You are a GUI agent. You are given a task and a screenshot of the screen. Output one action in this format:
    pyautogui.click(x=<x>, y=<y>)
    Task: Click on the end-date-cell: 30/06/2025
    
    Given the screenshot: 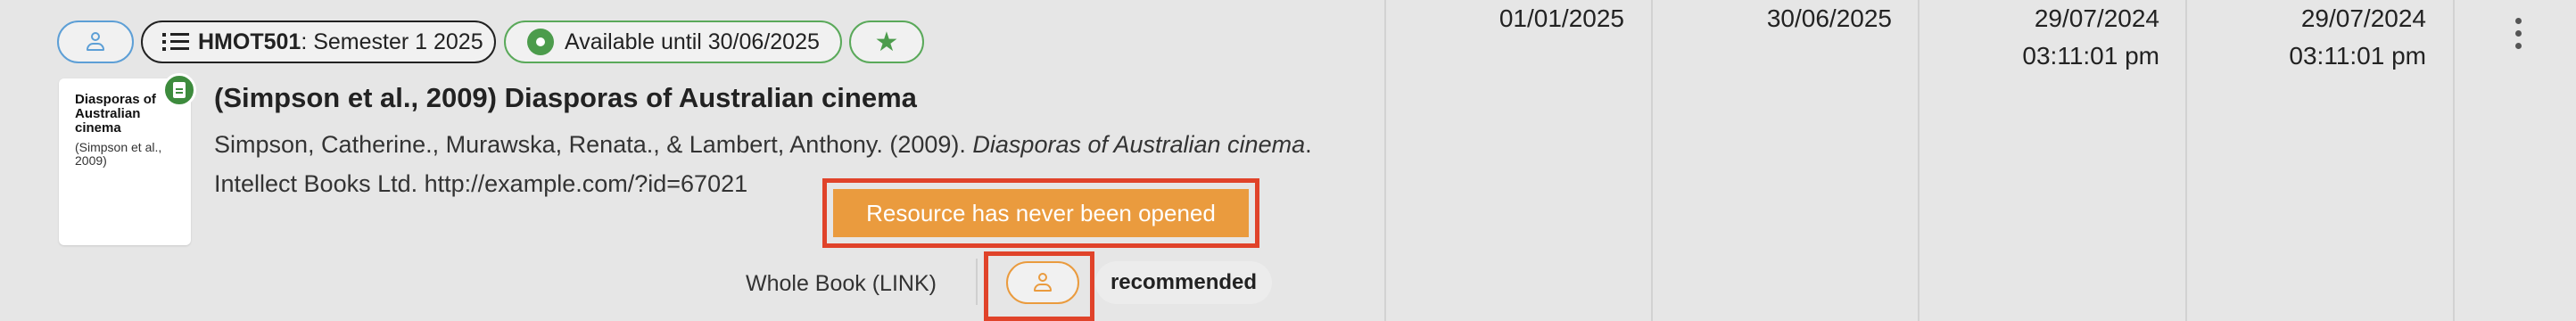 What is the action you would take?
    pyautogui.click(x=1776, y=160)
    